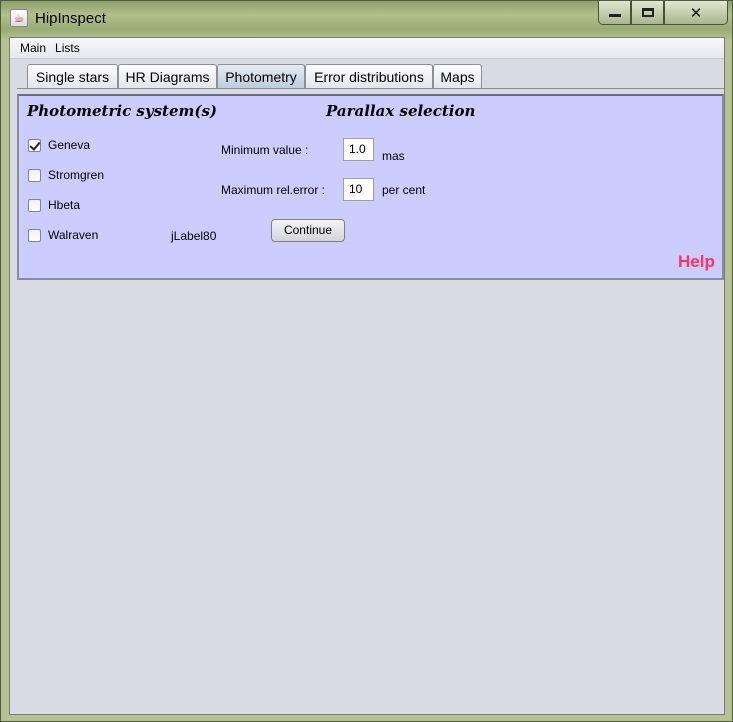 The height and width of the screenshot is (722, 733). Describe the element at coordinates (366, 19) in the screenshot. I see `title-bar: ☕ HipInspect ✕` at that location.